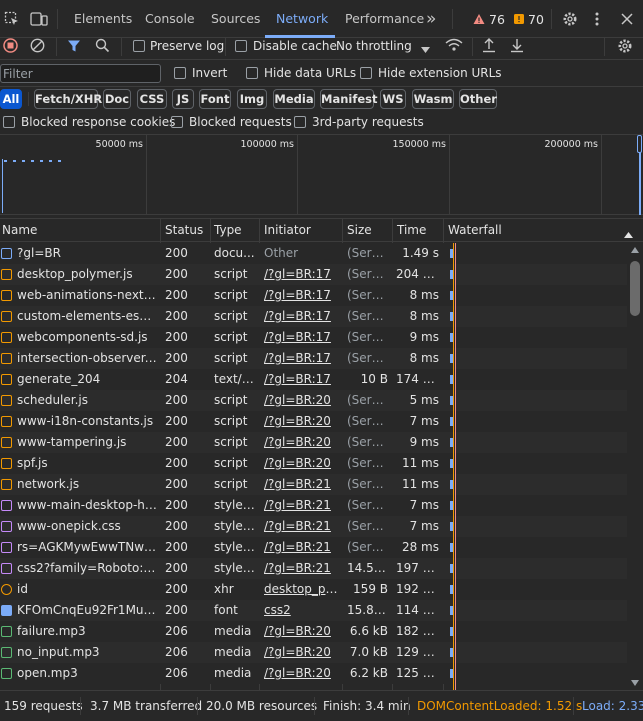 Image resolution: width=643 pixels, height=721 pixels. What do you see at coordinates (87, 652) in the screenshot?
I see `request-name: no_input.mp3` at bounding box center [87, 652].